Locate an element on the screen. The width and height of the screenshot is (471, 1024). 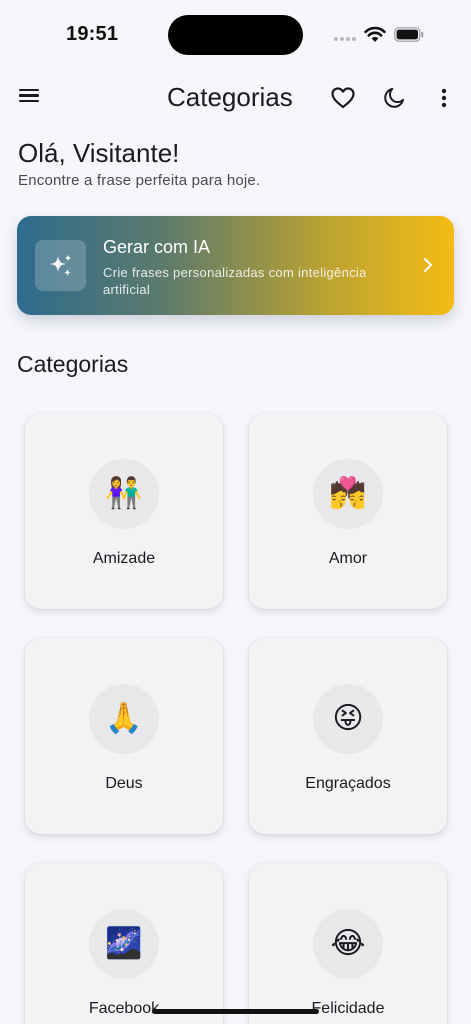
couple-icon: 👫 is located at coordinates (124, 494).